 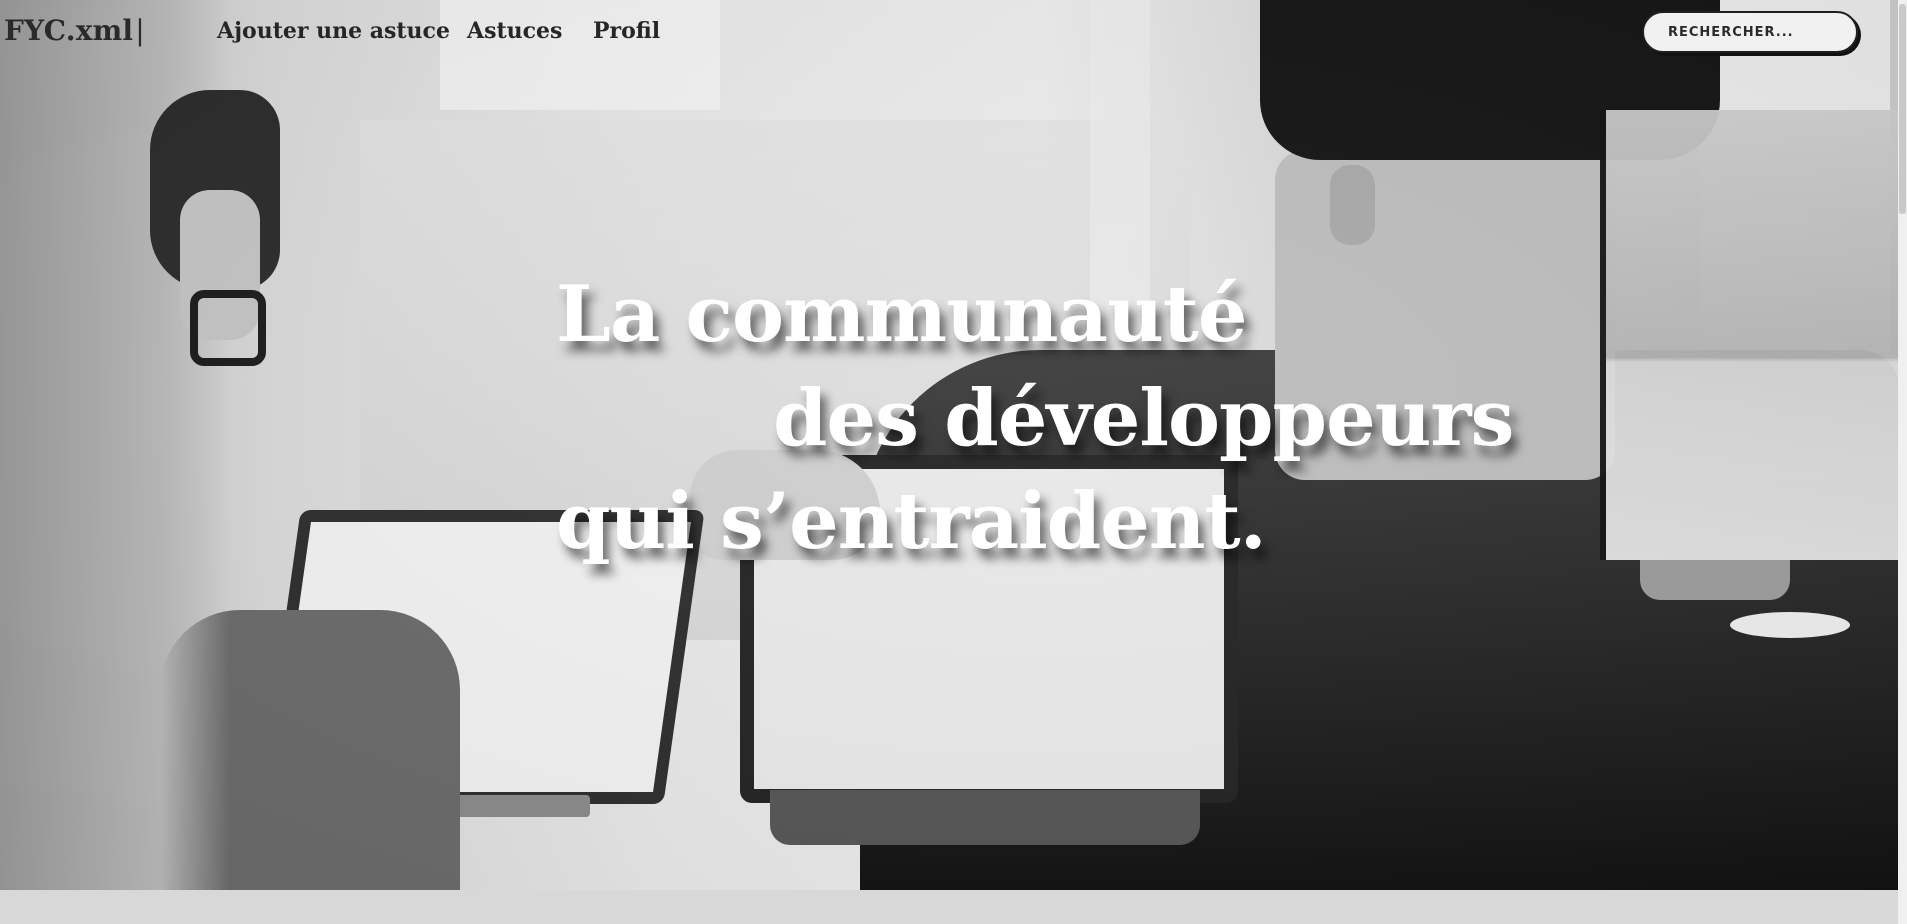 What do you see at coordinates (1143, 418) in the screenshot?
I see `hero-headline-line-2: des développeurs` at bounding box center [1143, 418].